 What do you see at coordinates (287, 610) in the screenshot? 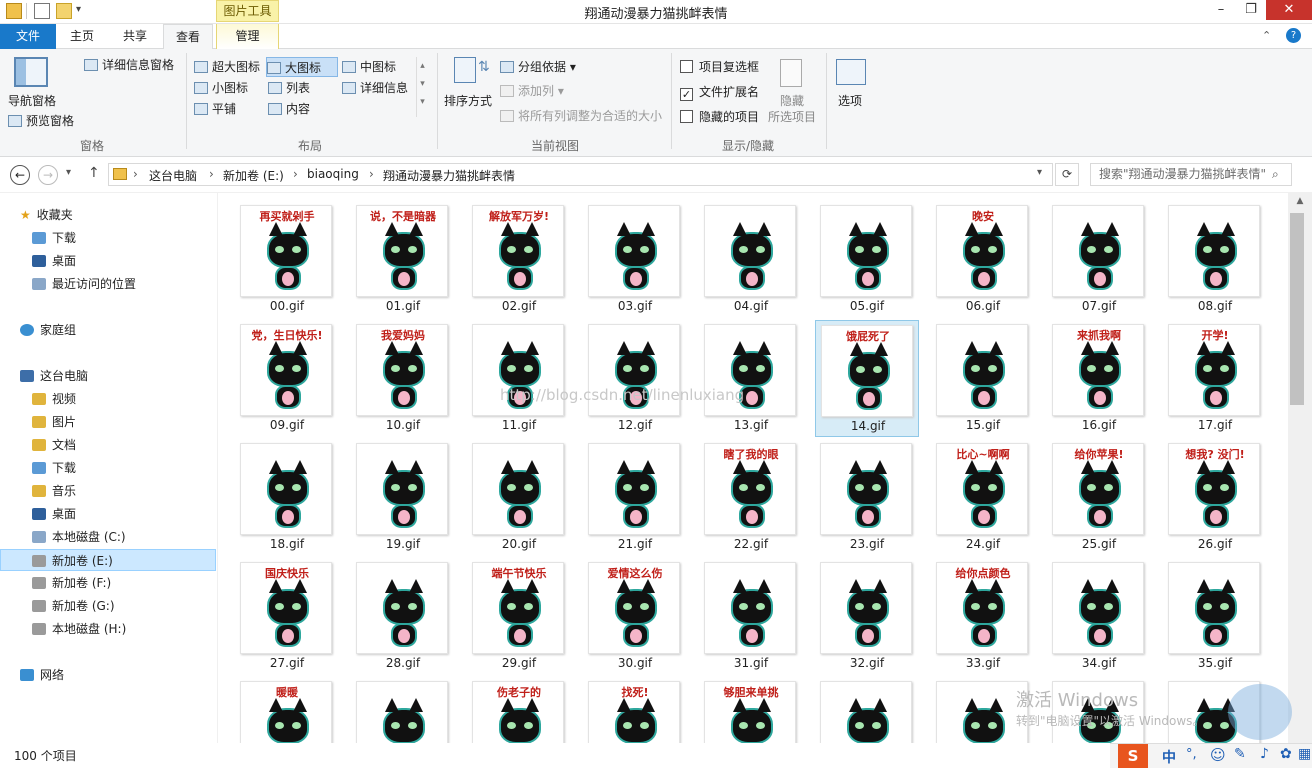
I see `file-item: 国庆快乐 27.gif` at bounding box center [287, 610].